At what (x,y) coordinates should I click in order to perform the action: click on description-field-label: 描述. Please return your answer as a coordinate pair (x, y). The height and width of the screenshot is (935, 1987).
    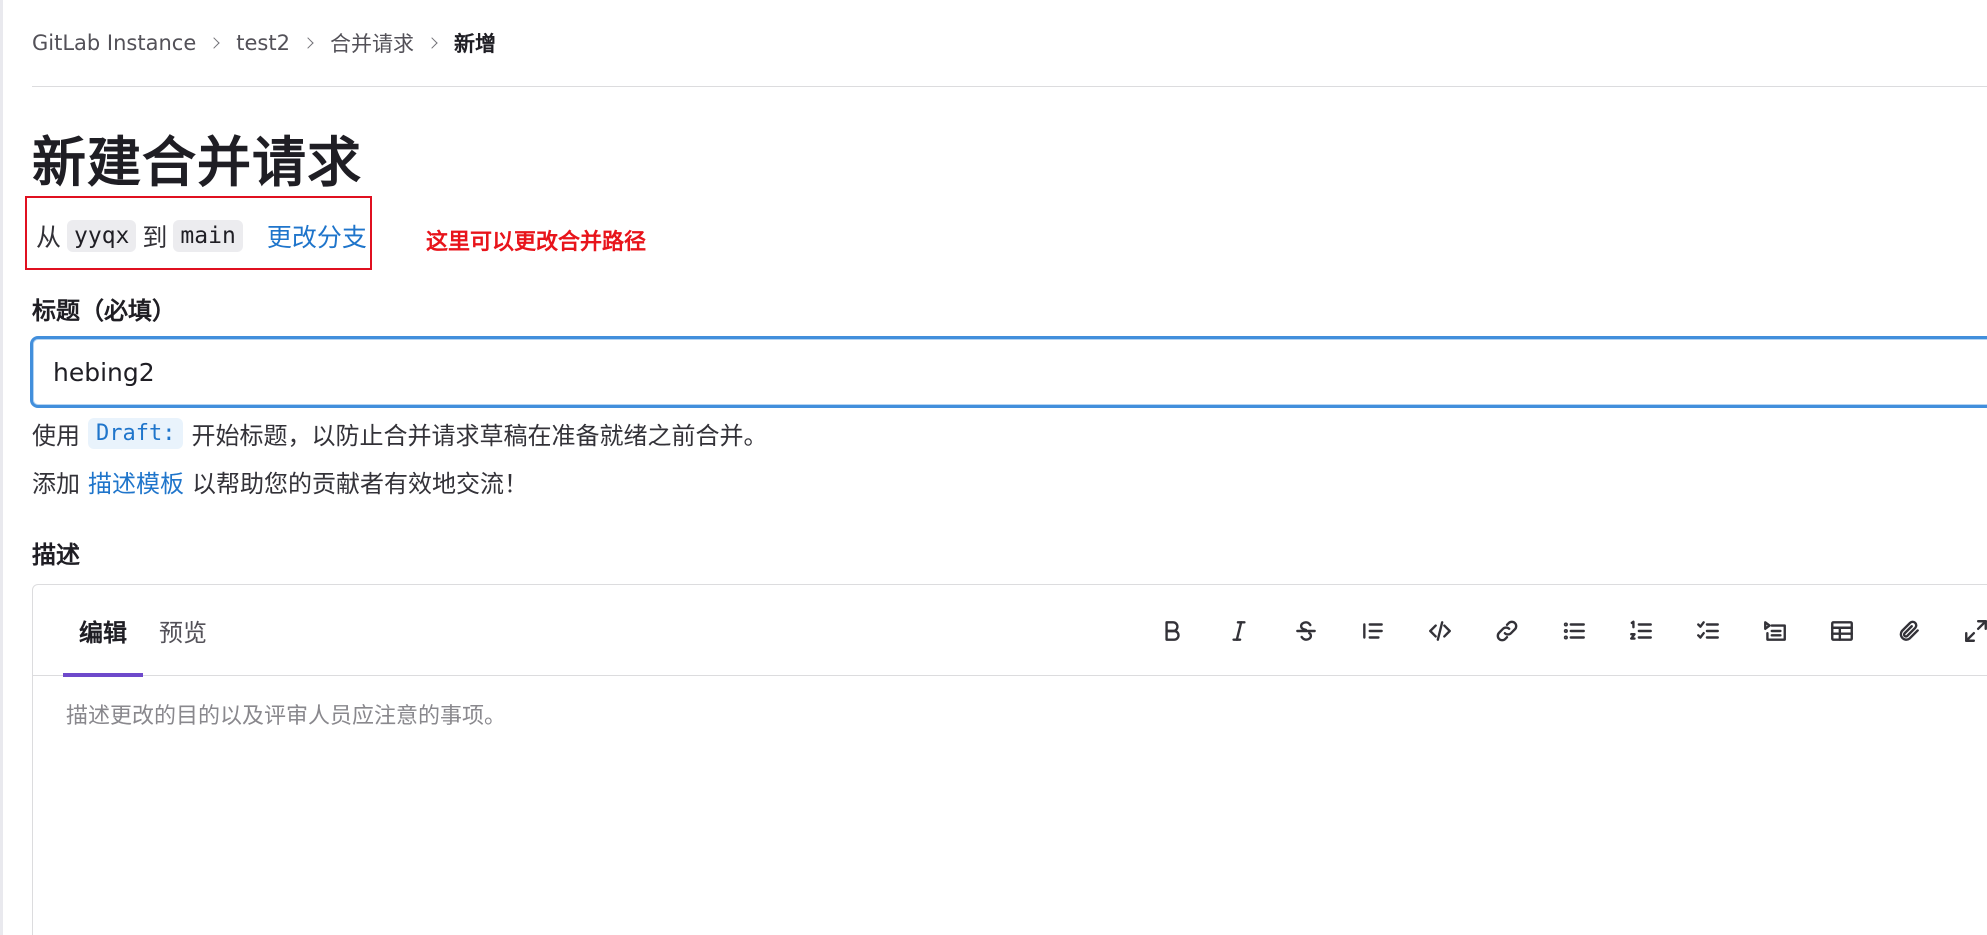
    Looking at the image, I should click on (56, 555).